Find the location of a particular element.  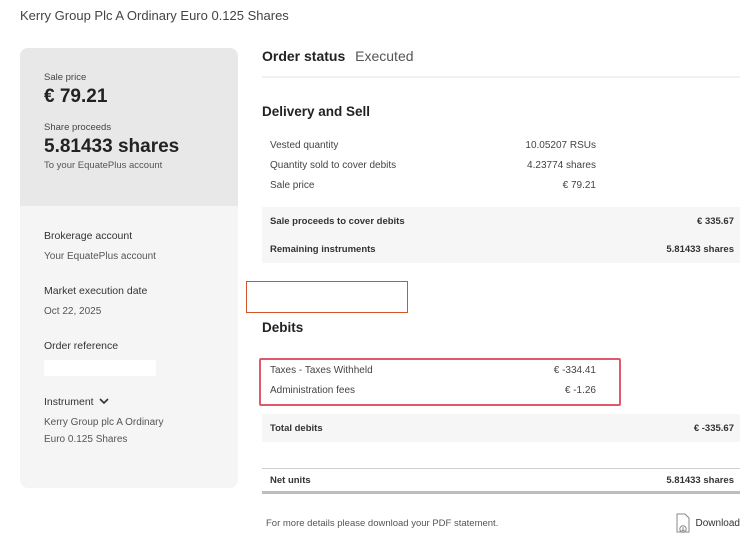

debits-section-title: Debits is located at coordinates (283, 327).